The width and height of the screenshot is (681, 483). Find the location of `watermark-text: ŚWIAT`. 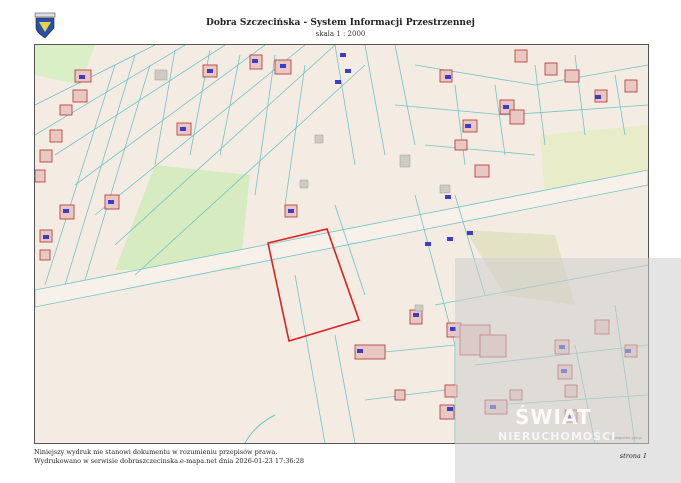

watermark-text: ŚWIAT is located at coordinates (553, 417).